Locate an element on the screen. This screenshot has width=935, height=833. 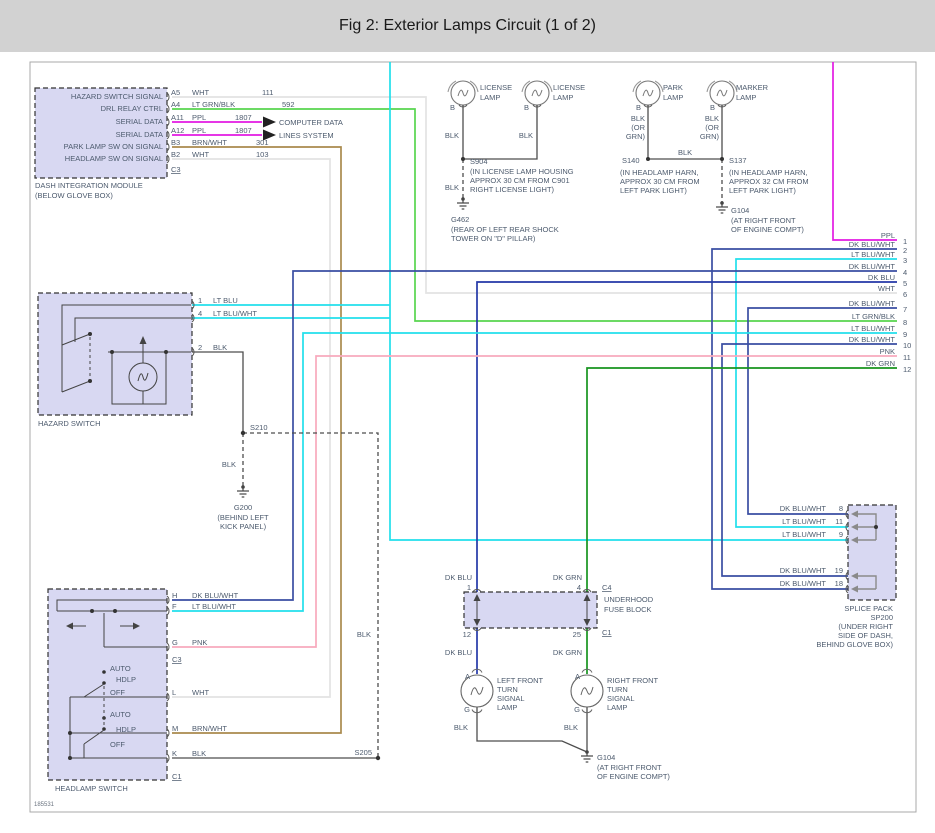
dim-circuit-2: 1807 is located at coordinates (243, 117).